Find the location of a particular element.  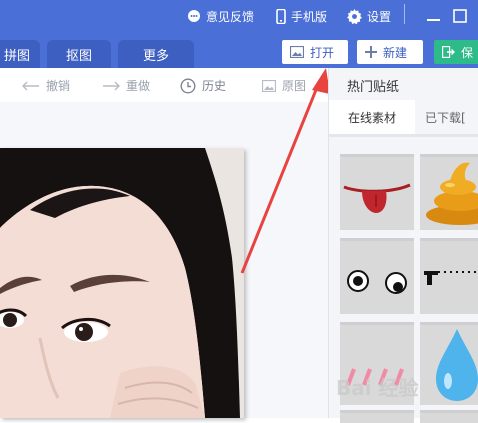

tab-online-label: 在线素材 is located at coordinates (371, 117).